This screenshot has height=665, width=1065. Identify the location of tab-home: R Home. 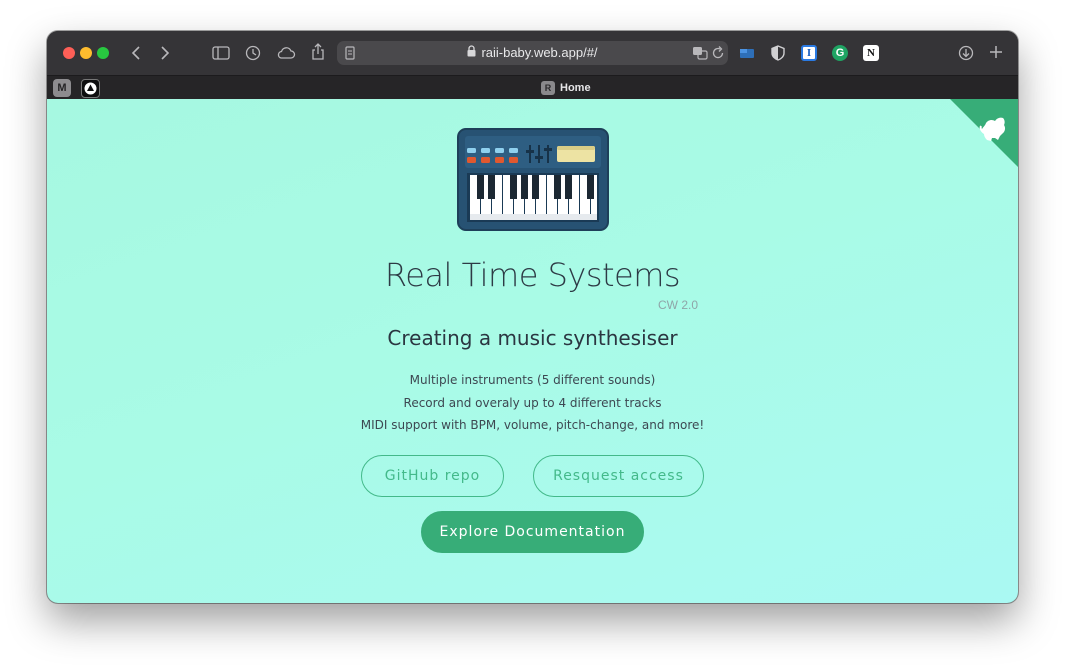
(566, 88).